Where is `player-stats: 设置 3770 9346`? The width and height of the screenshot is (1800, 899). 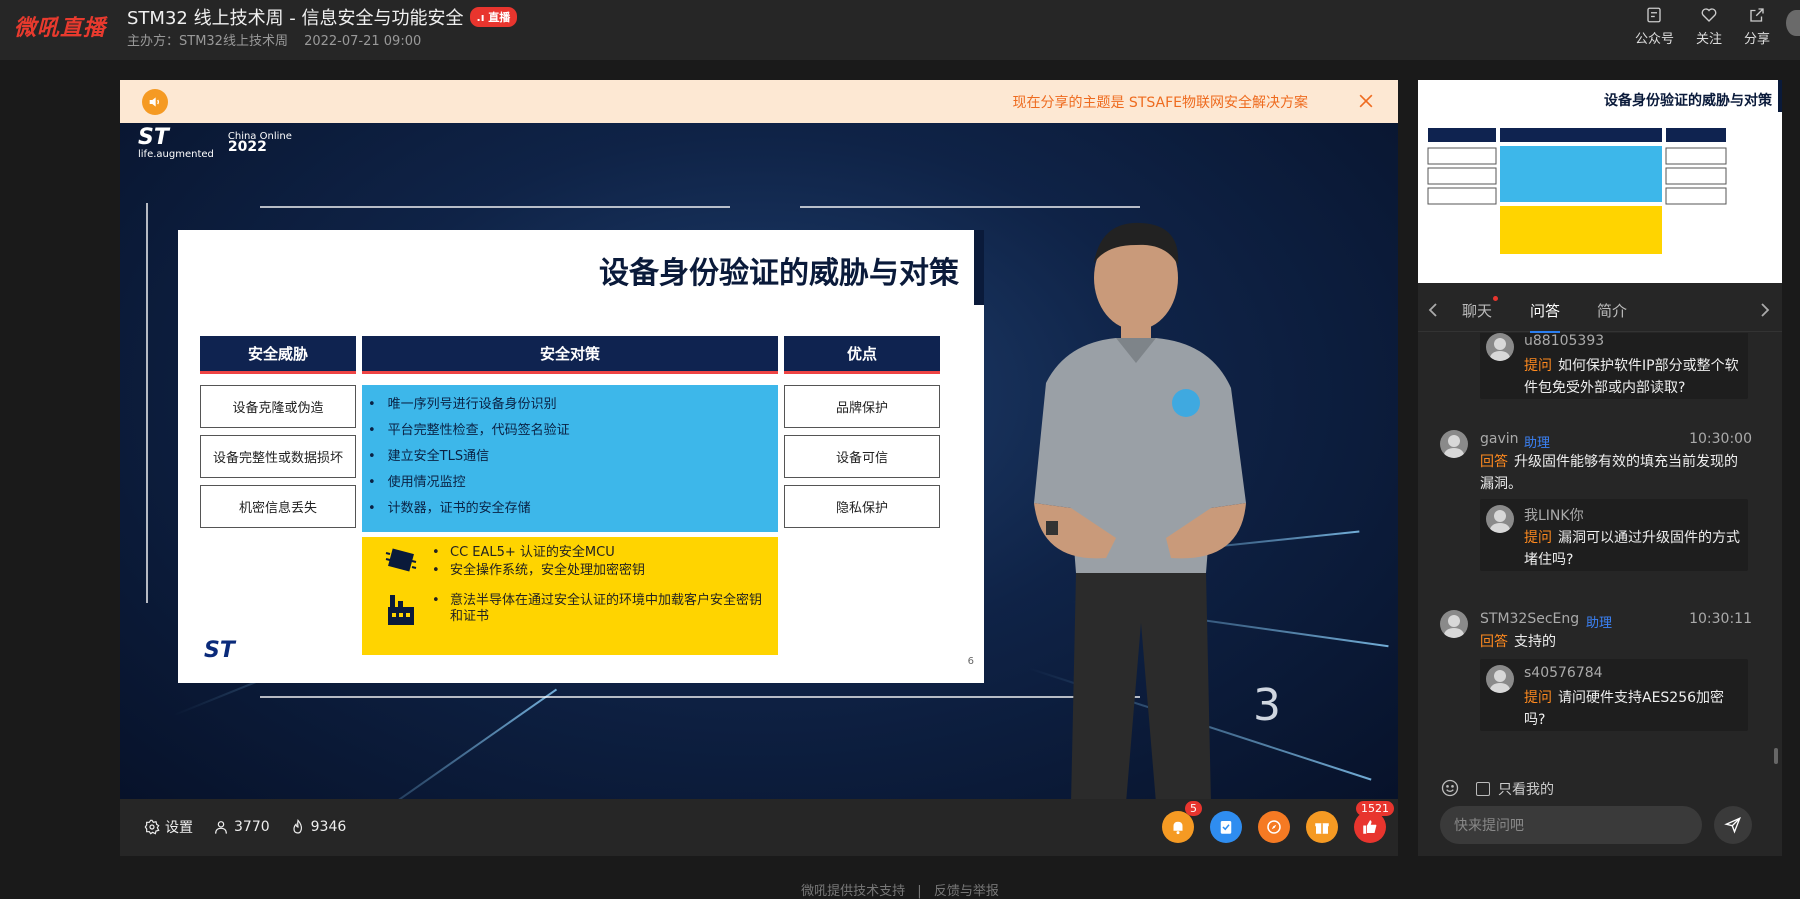 player-stats: 设置 3770 9346 is located at coordinates (245, 827).